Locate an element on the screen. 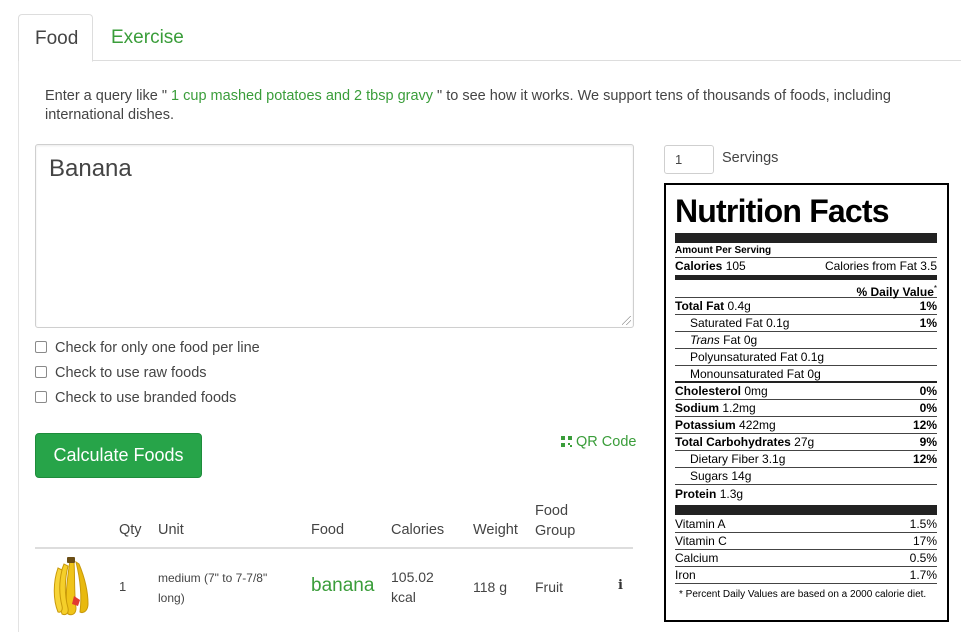 Image resolution: width=961 pixels, height=632 pixels. daily-value-label: % Daily Value is located at coordinates (895, 292).